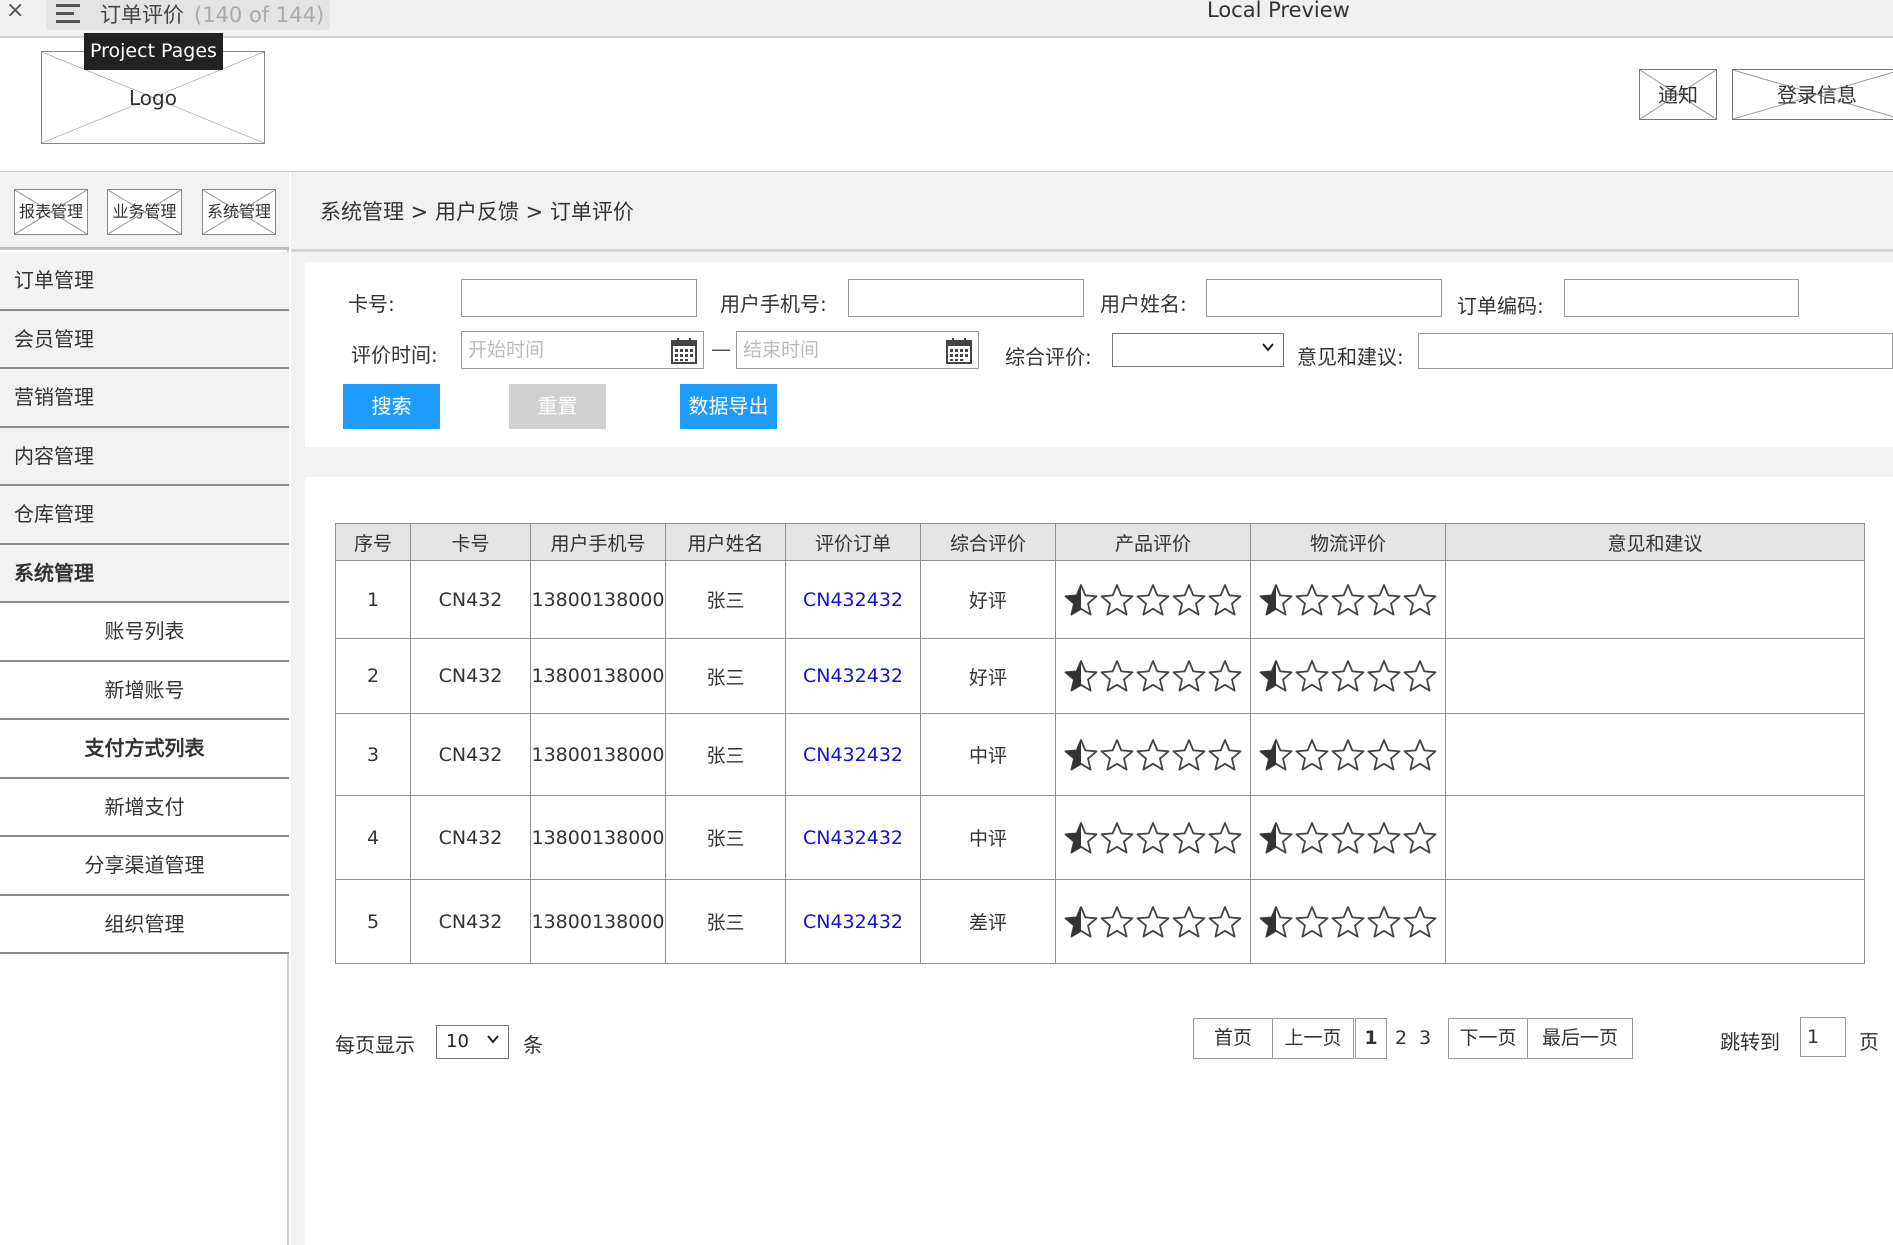  I want to click on sidebar-sub-item: 支付方式列表, so click(144, 749).